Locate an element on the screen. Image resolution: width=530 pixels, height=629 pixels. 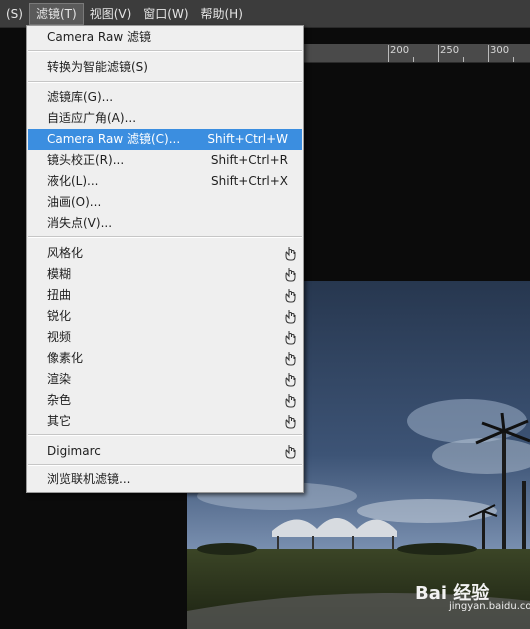
menu-item-label: 杂色 is located at coordinates (59, 400).